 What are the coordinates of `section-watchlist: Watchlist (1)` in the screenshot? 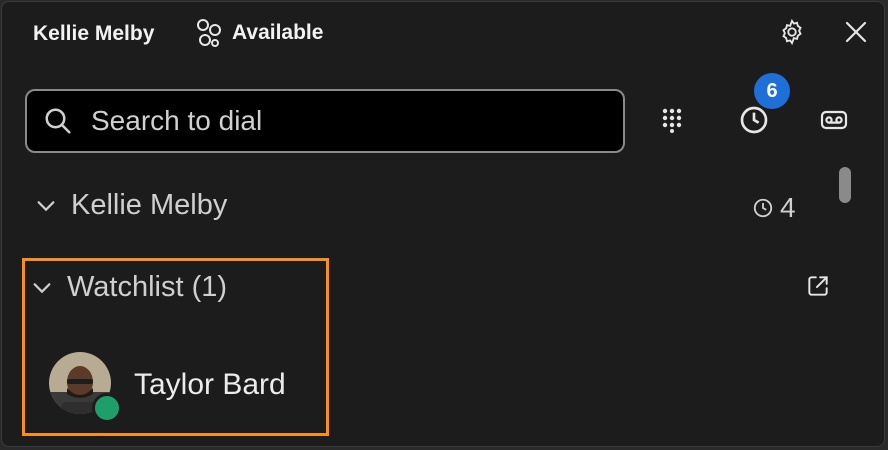 It's located at (129, 287).